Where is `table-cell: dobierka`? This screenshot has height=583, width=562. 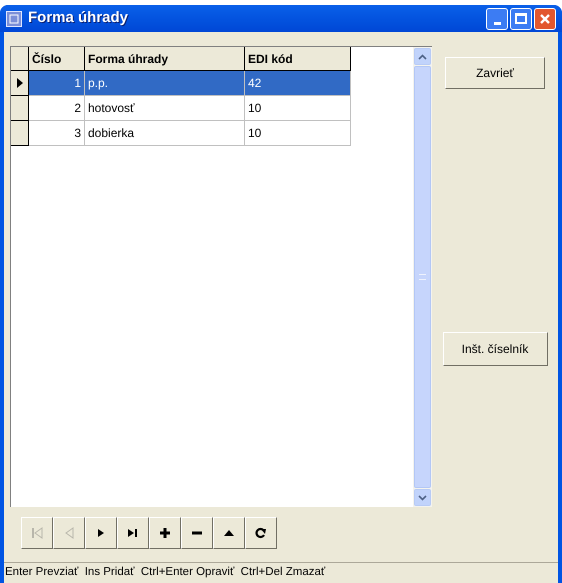
table-cell: dobierka is located at coordinates (165, 133).